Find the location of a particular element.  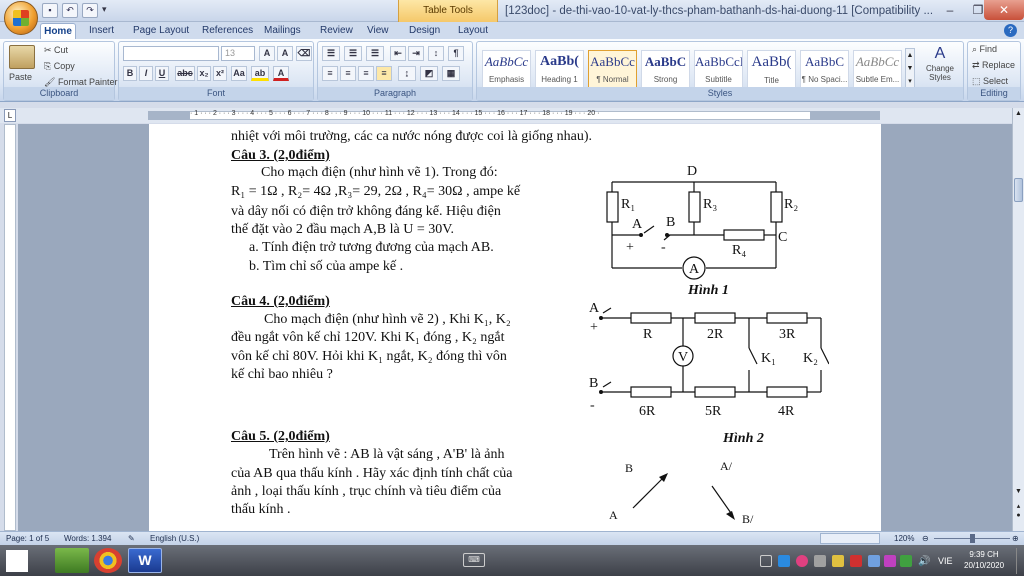

show-marks-button: ¶ is located at coordinates (456, 53).